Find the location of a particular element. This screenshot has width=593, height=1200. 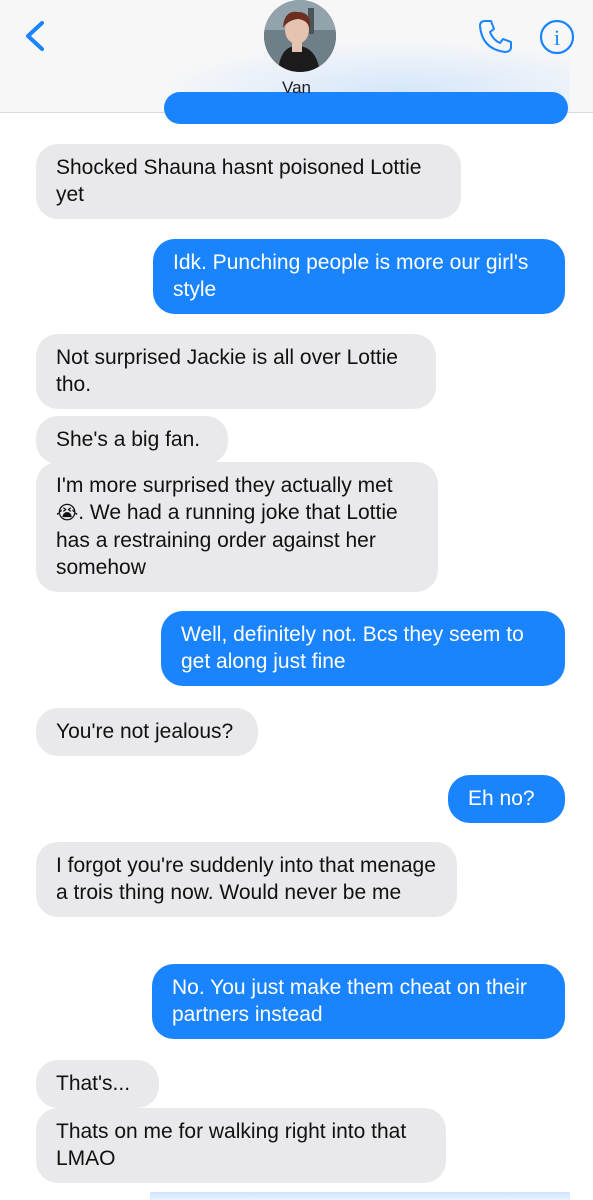

sent-message: Eh no? is located at coordinates (506, 799).